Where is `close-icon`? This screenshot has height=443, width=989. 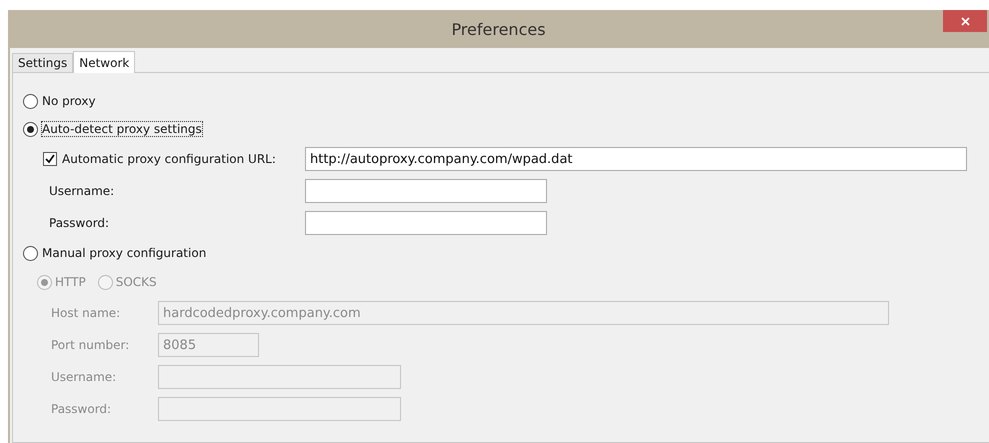
close-icon is located at coordinates (965, 21).